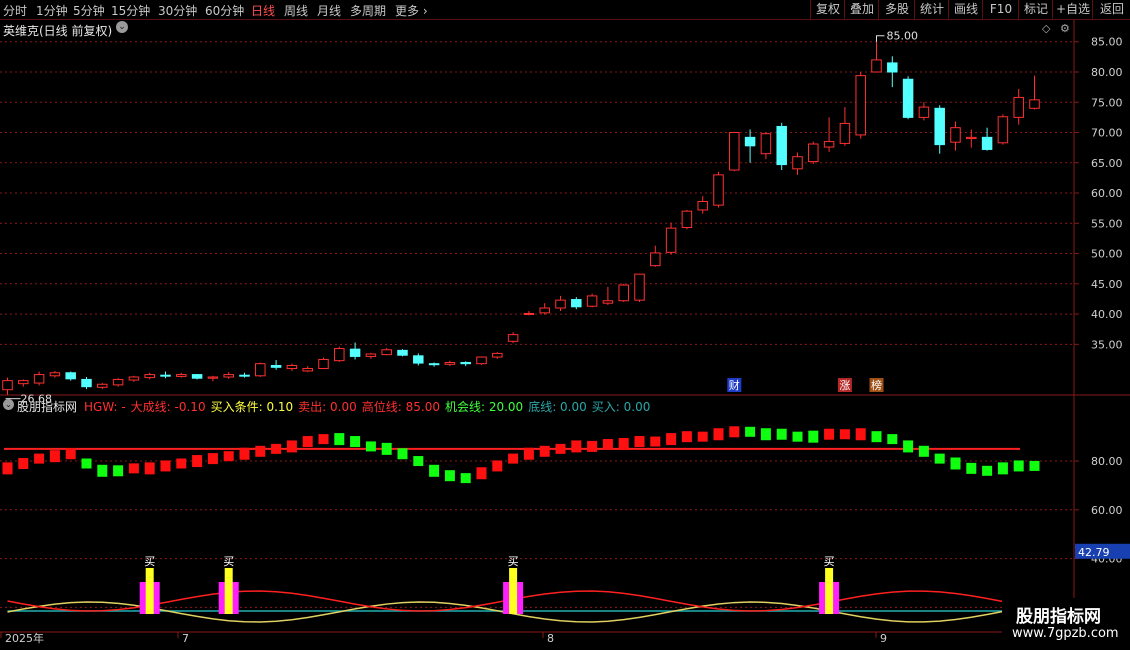 The image size is (1130, 650). I want to click on high-price-label: 85.00, so click(903, 36).